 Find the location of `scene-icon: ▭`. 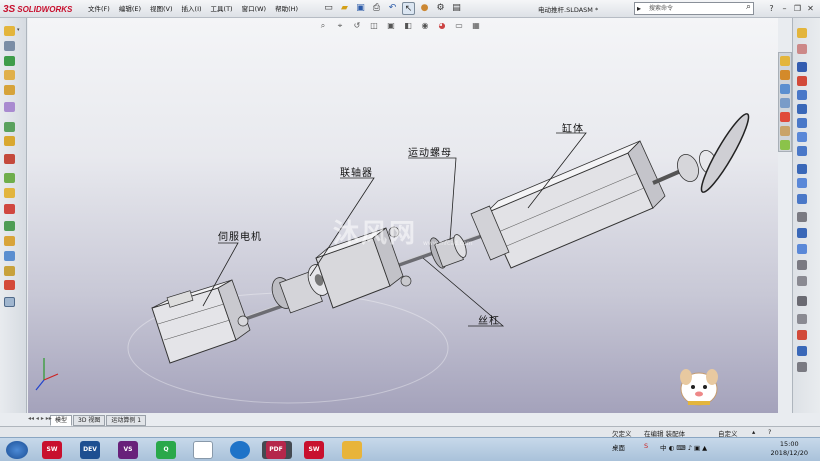

scene-icon: ▭ is located at coordinates (459, 26).